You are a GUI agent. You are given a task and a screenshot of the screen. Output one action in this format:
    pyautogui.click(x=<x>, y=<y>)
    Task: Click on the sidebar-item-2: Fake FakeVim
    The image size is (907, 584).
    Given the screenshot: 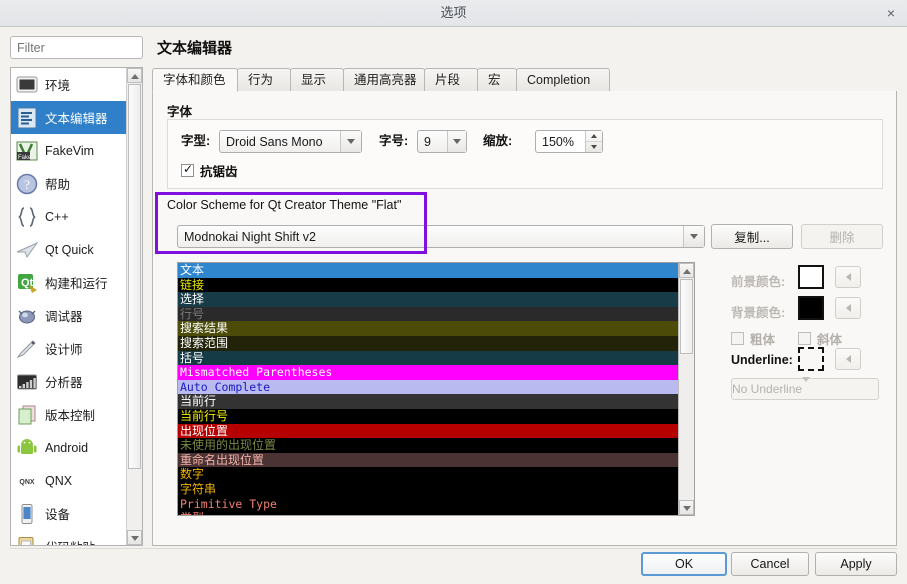 What is the action you would take?
    pyautogui.click(x=69, y=150)
    